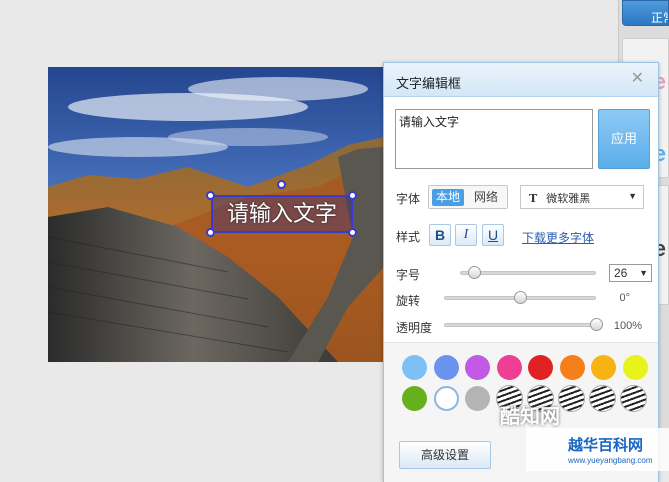 The height and width of the screenshot is (482, 669). What do you see at coordinates (474, 272) in the screenshot?
I see `size-slider-thumb` at bounding box center [474, 272].